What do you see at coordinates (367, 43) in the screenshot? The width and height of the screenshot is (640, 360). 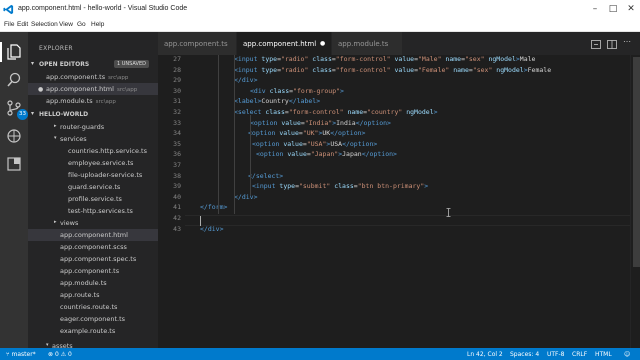 I see `tab-app-module-ts: app.module.ts` at bounding box center [367, 43].